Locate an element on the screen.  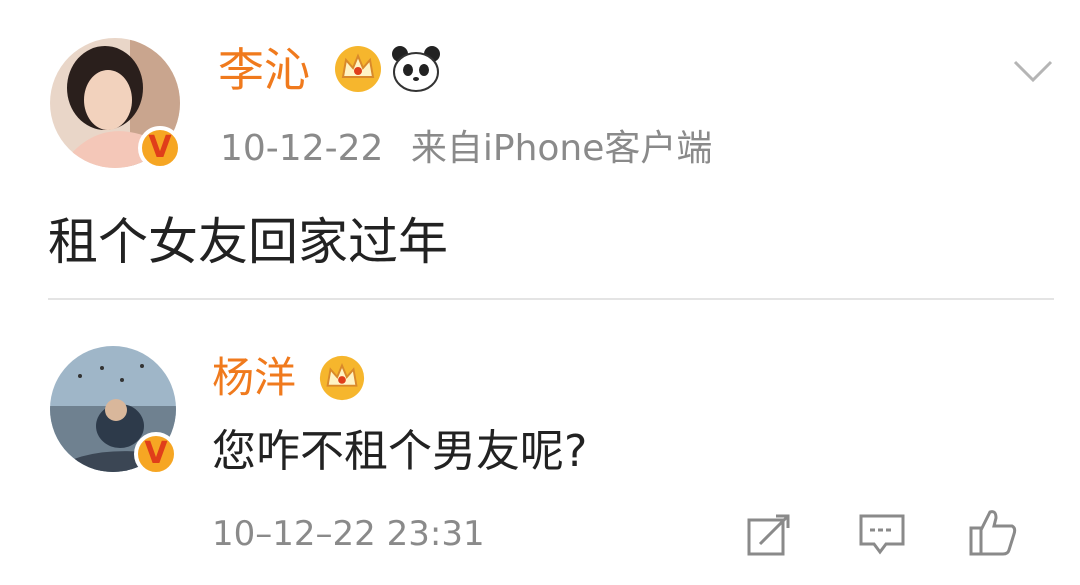
chevron-down-icon is located at coordinates (1033, 71).